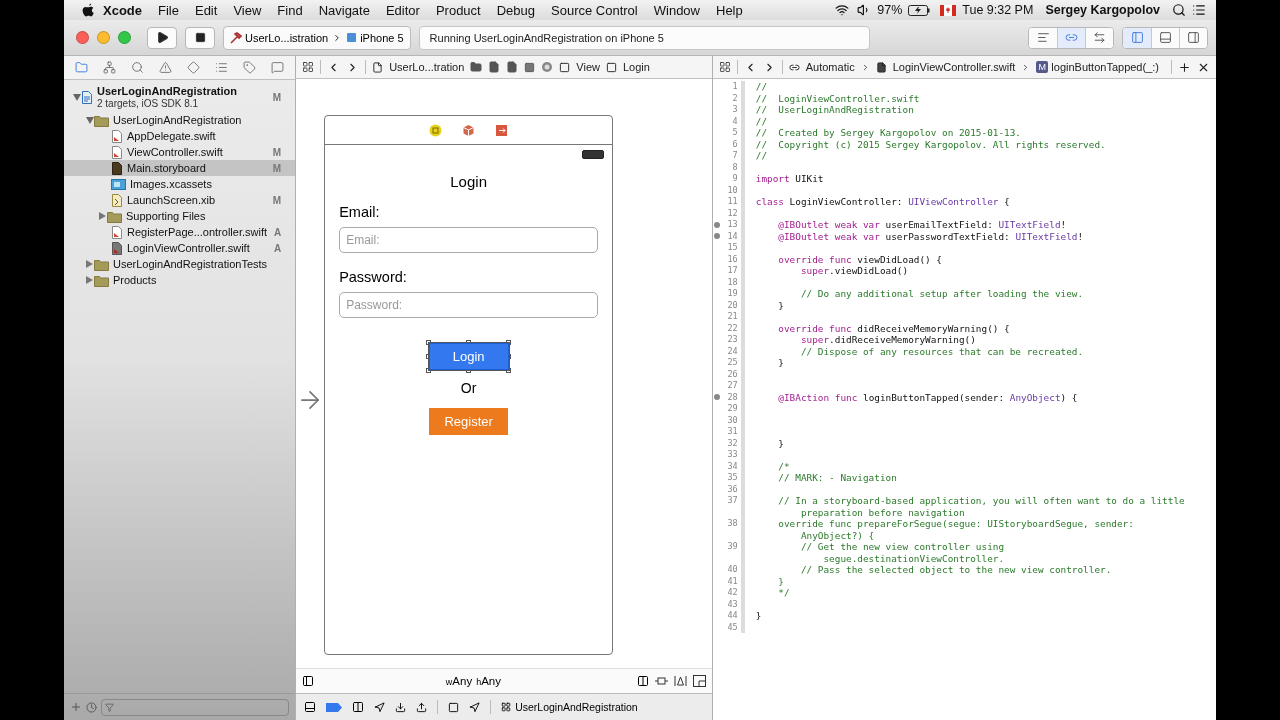 This screenshot has width=1280, height=720. Describe the element at coordinates (488, 681) in the screenshot. I see `size-class-label: hAny` at that location.